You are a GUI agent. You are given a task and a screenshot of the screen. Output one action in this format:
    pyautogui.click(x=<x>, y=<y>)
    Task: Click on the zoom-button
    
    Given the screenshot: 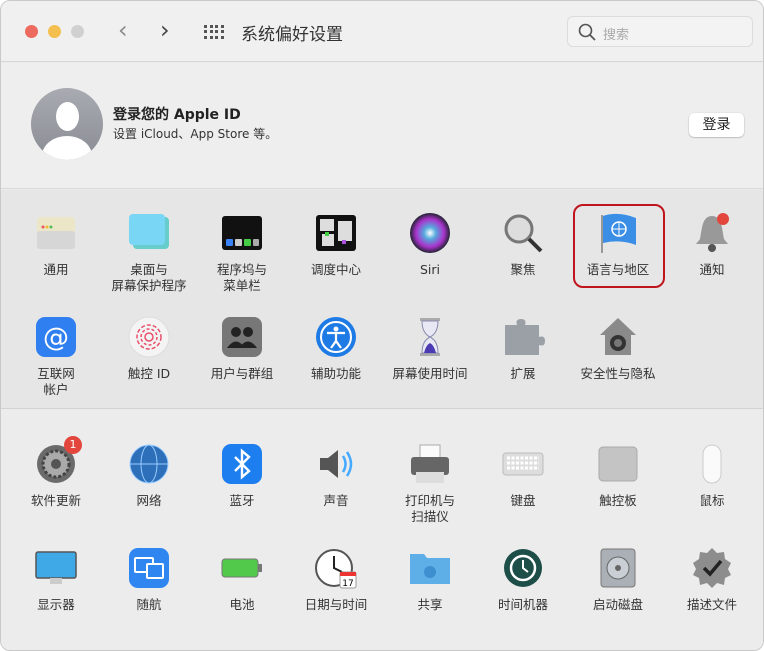 What is the action you would take?
    pyautogui.click(x=77, y=31)
    